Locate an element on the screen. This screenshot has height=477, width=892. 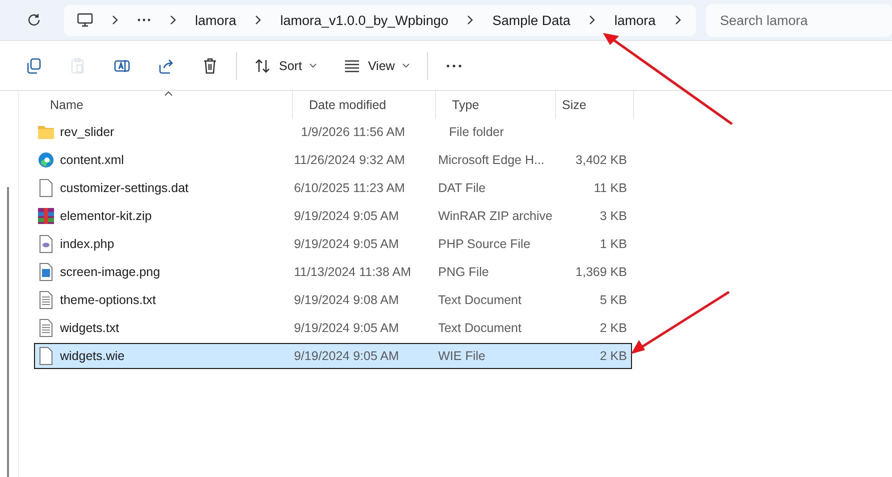
file-name: widgets.wie is located at coordinates (92, 356).